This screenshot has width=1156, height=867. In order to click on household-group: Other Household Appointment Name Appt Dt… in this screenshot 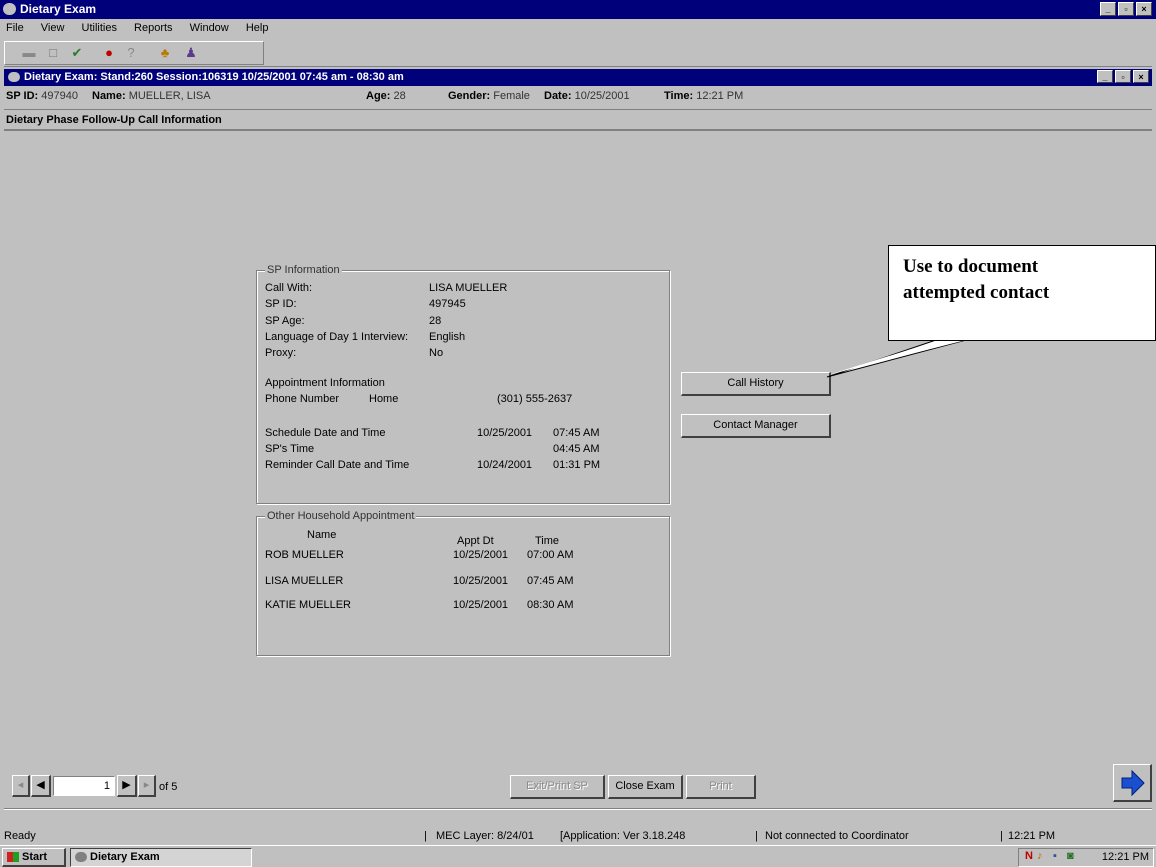, I will do `click(463, 583)`.